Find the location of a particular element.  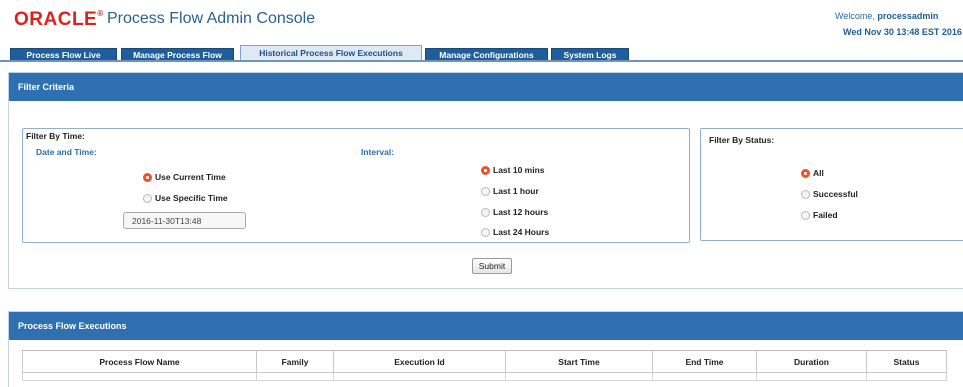

use-current-time-radio: Use Current Time is located at coordinates (184, 177).